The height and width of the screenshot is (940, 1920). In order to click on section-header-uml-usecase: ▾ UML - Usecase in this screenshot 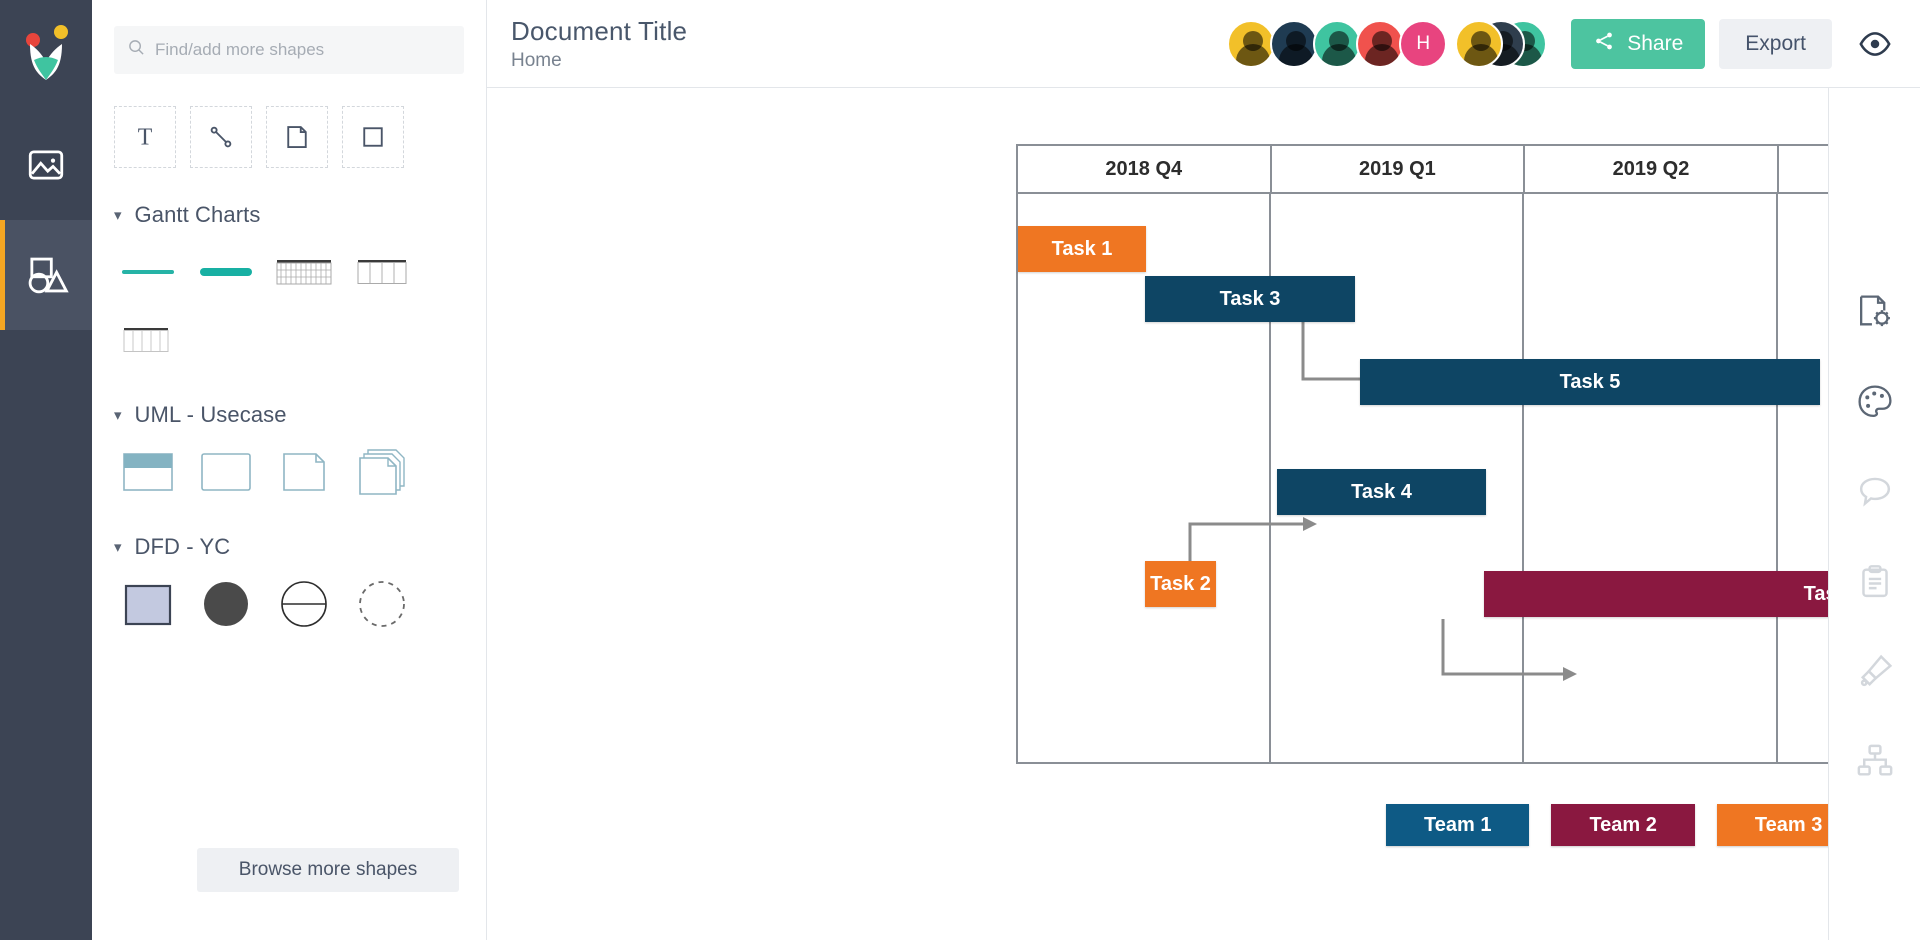, I will do `click(289, 415)`.